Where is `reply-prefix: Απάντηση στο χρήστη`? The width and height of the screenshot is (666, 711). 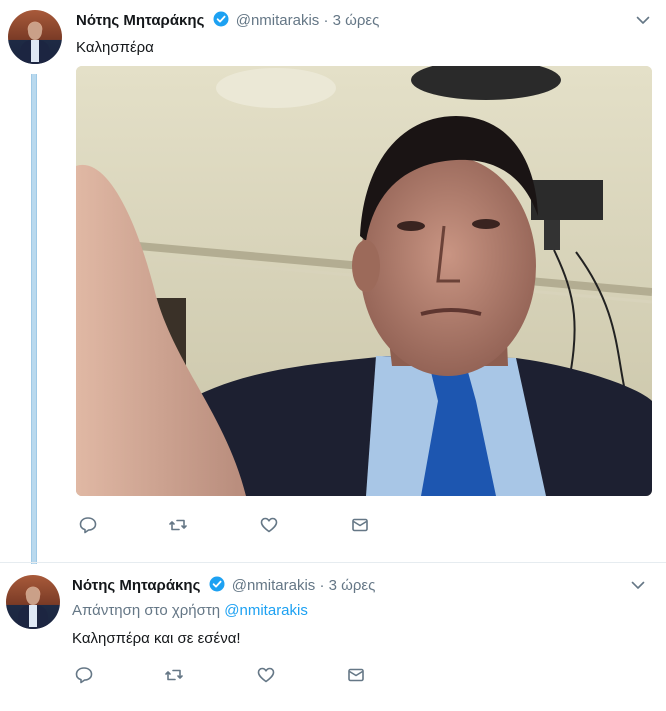
reply-prefix: Απάντηση στο χρήστη is located at coordinates (146, 610).